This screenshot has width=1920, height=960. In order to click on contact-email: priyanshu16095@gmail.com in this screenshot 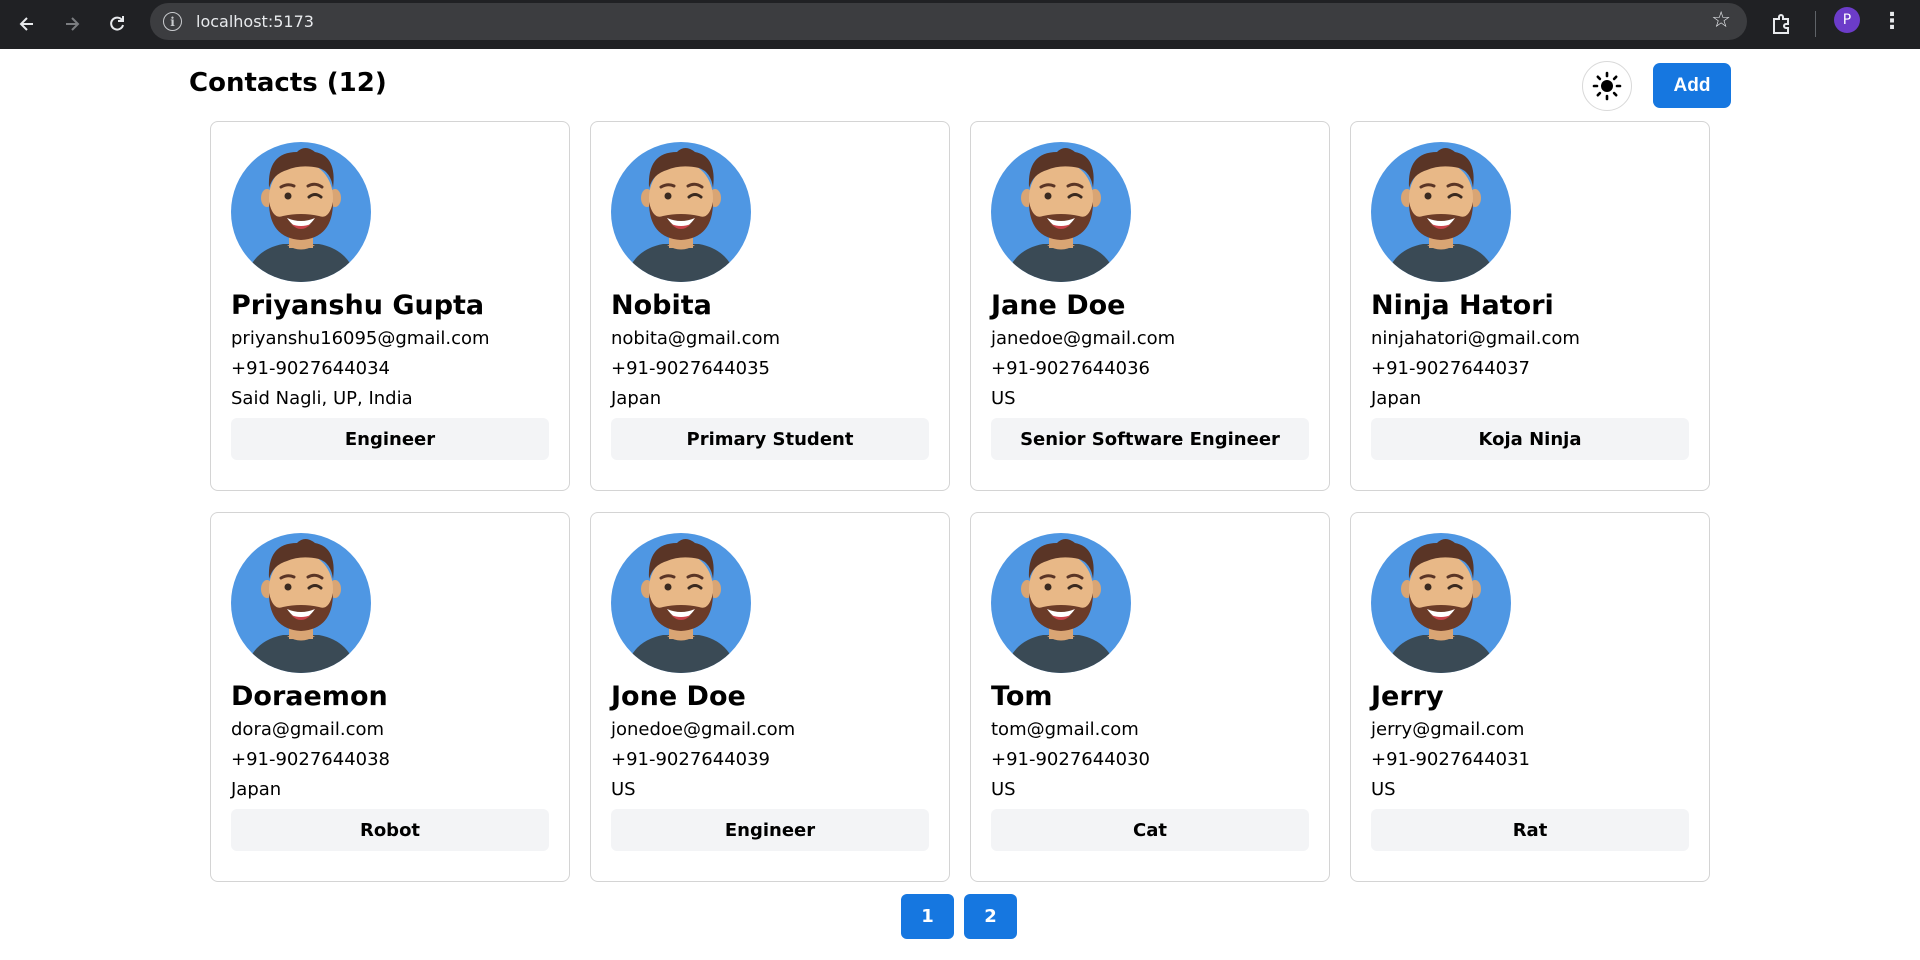, I will do `click(360, 338)`.